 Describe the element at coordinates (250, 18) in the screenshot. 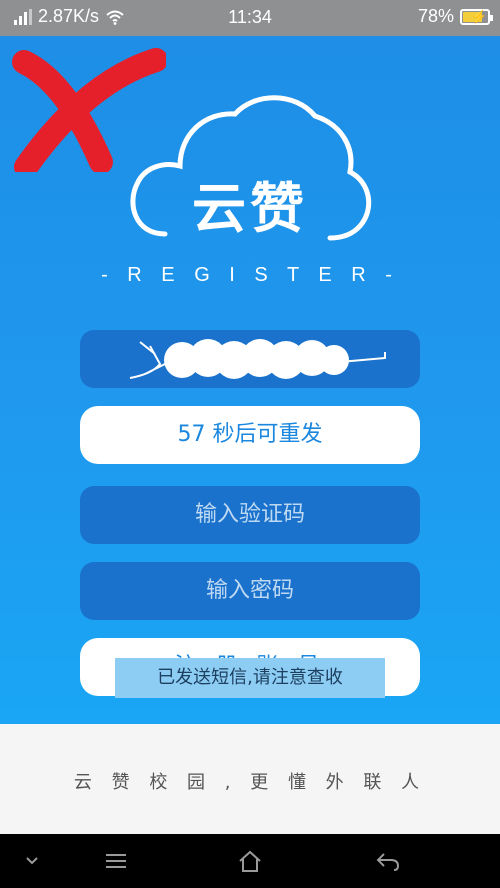

I see `status-bar: 2.87K/s 11:34 78% ⚡` at that location.